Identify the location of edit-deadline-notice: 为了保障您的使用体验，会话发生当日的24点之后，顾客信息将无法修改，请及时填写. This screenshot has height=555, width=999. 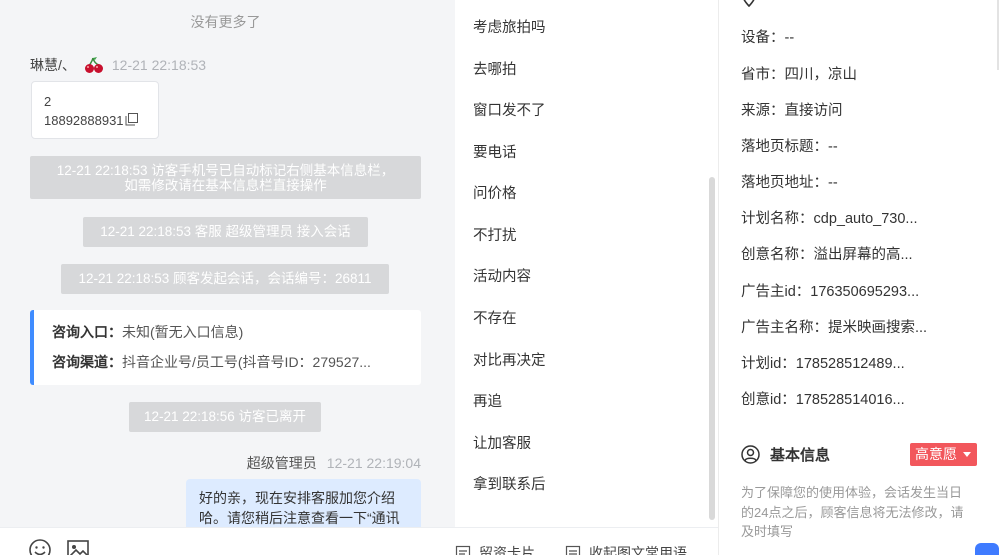
(852, 512).